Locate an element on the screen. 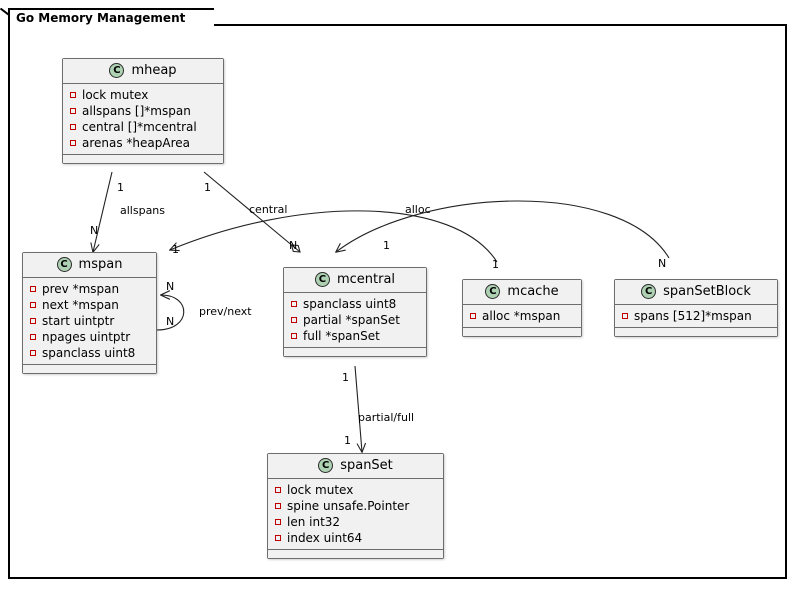 The height and width of the screenshot is (591, 799). class-field: alloc *mspan is located at coordinates (522, 316).